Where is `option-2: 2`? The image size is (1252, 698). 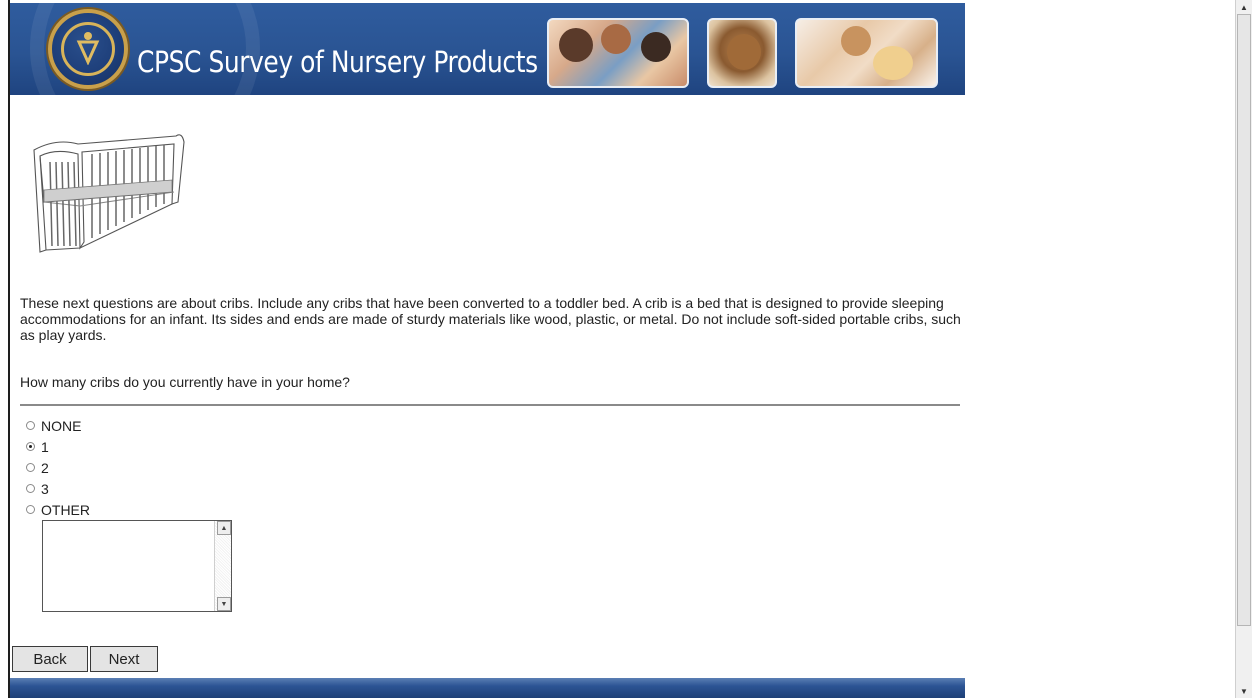
option-2: 2 is located at coordinates (58, 467).